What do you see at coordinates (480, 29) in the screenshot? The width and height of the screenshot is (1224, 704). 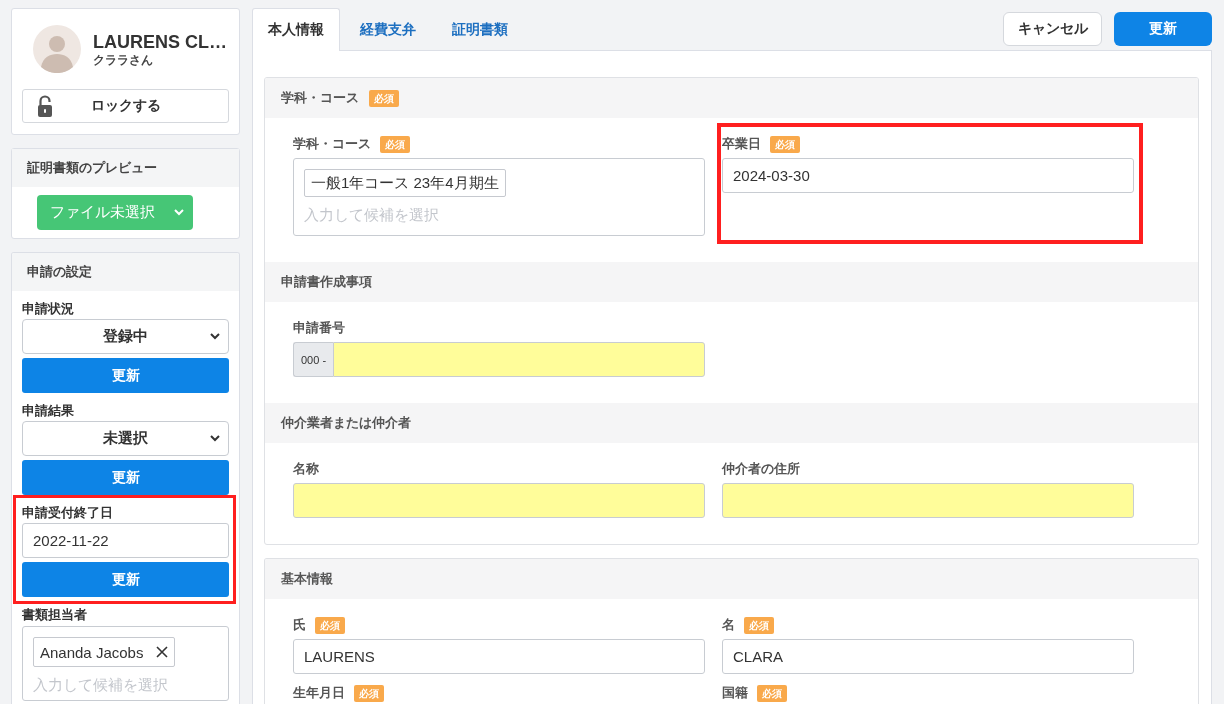 I see `tab: 証明書類` at bounding box center [480, 29].